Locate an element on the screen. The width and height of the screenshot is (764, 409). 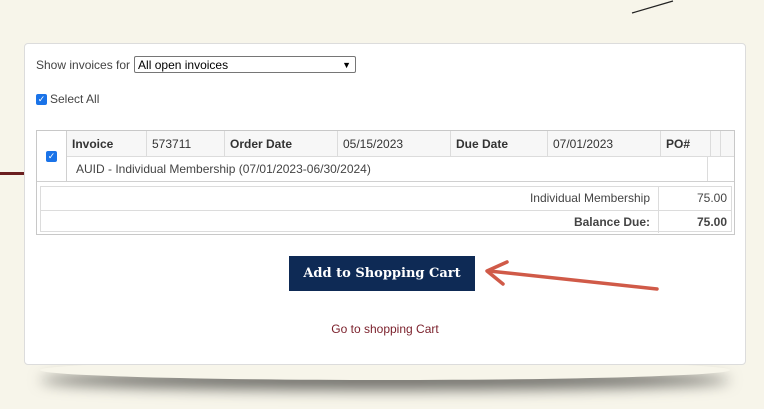
line-item-amount: 75.00 is located at coordinates (711, 198).